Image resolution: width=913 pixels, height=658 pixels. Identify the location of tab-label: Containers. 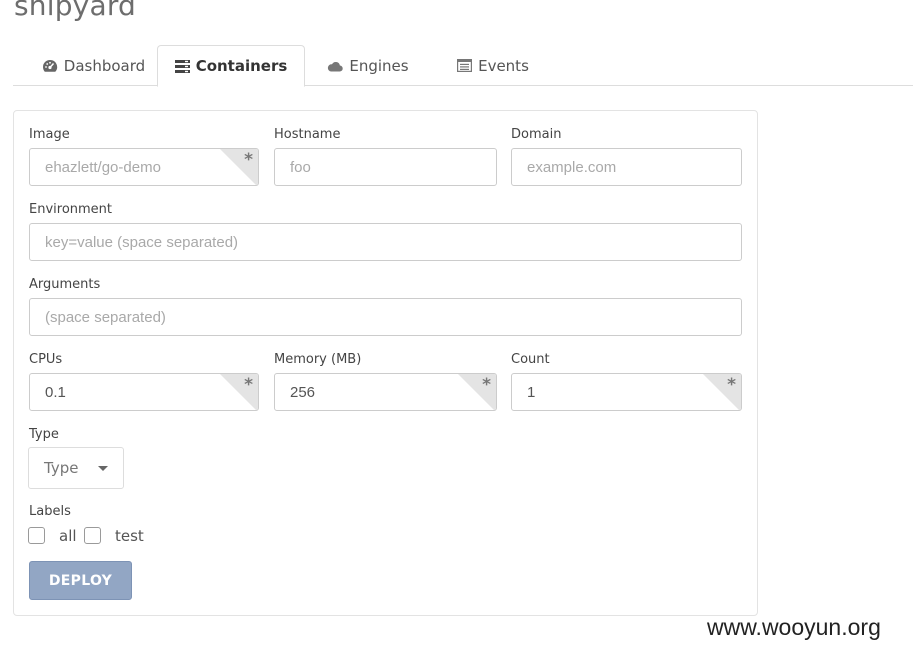
(241, 66).